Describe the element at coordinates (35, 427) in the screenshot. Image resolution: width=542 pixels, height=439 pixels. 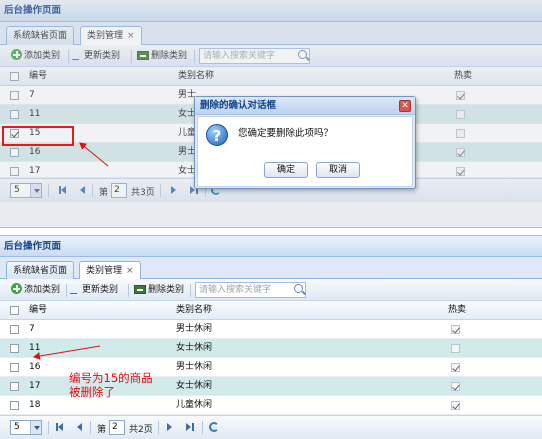
I see `chevron-down-icon` at that location.